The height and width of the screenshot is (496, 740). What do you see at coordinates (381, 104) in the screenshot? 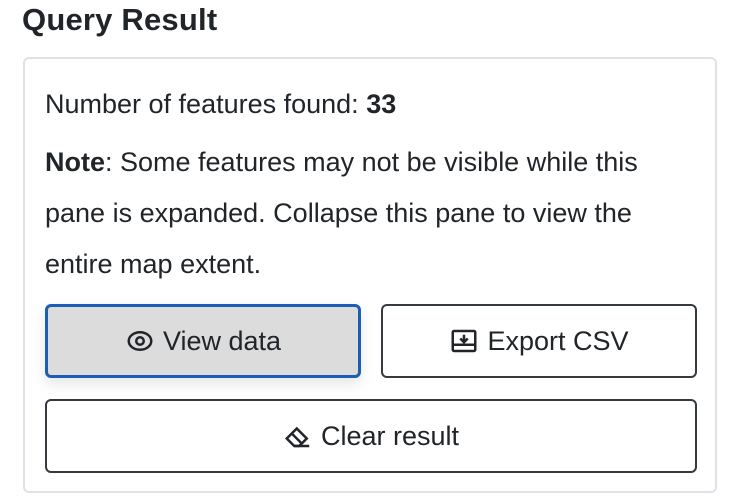
I see `feature-count-value: 33` at bounding box center [381, 104].